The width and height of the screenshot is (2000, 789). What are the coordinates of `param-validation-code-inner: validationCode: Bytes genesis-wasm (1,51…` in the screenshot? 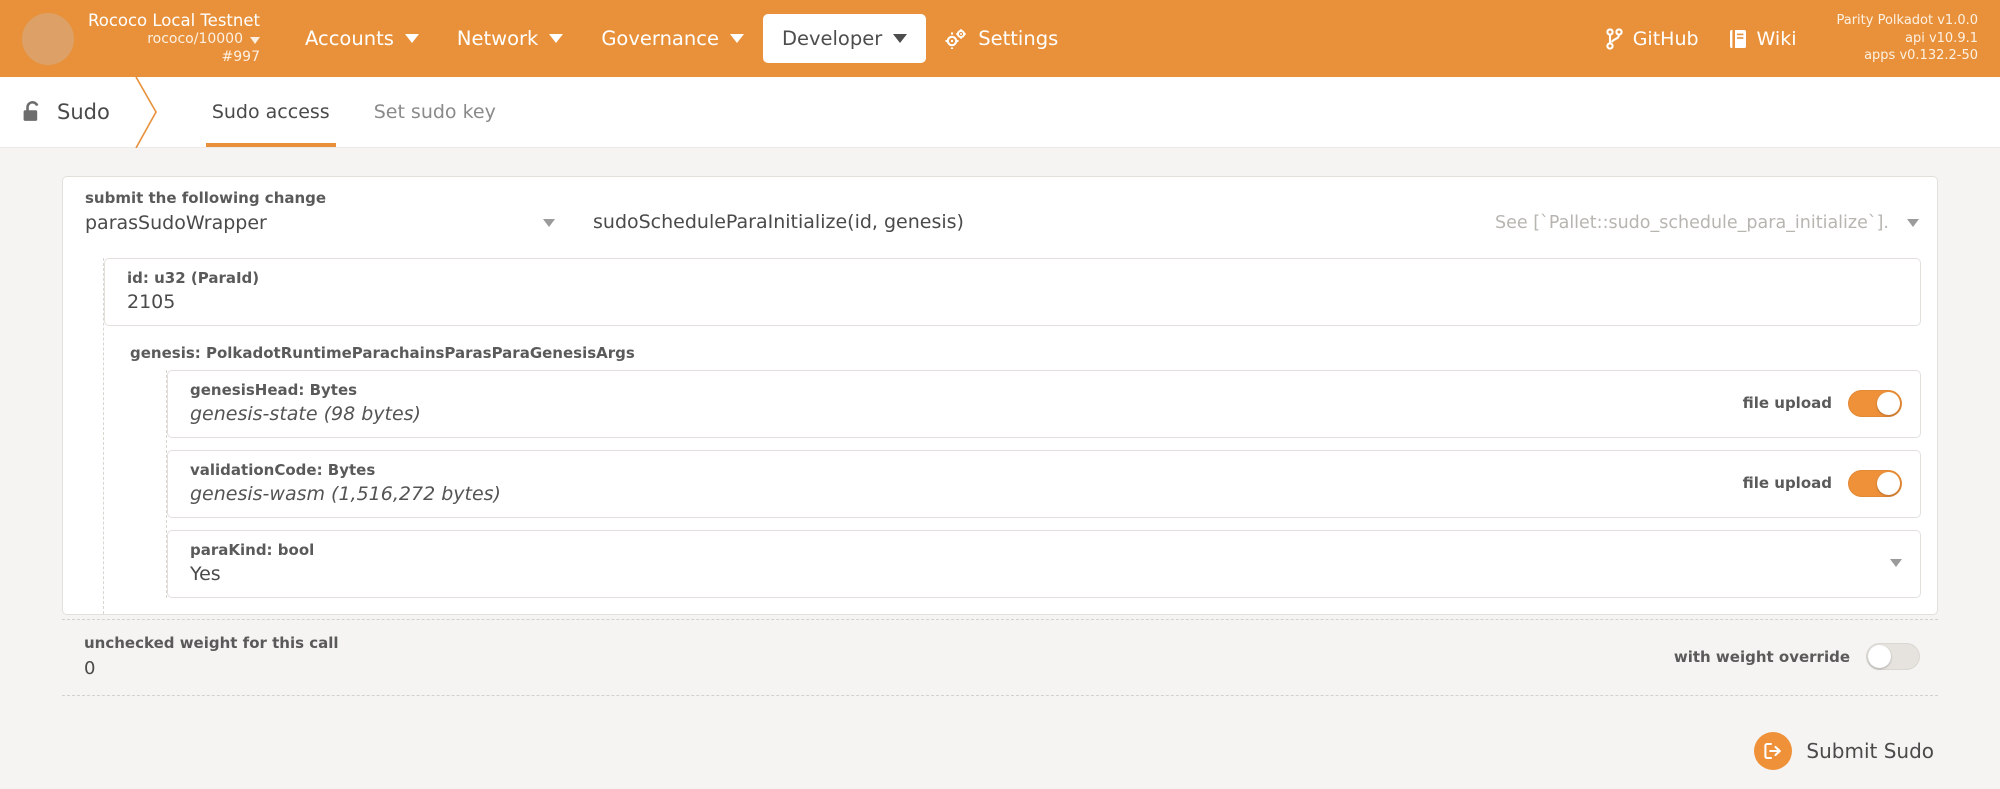 It's located at (966, 483).